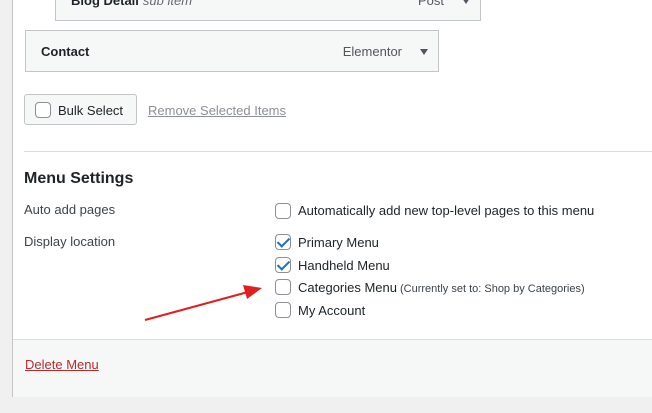 The image size is (652, 413). Describe the element at coordinates (43, 110) in the screenshot. I see `bulk-select-checkbox` at that location.